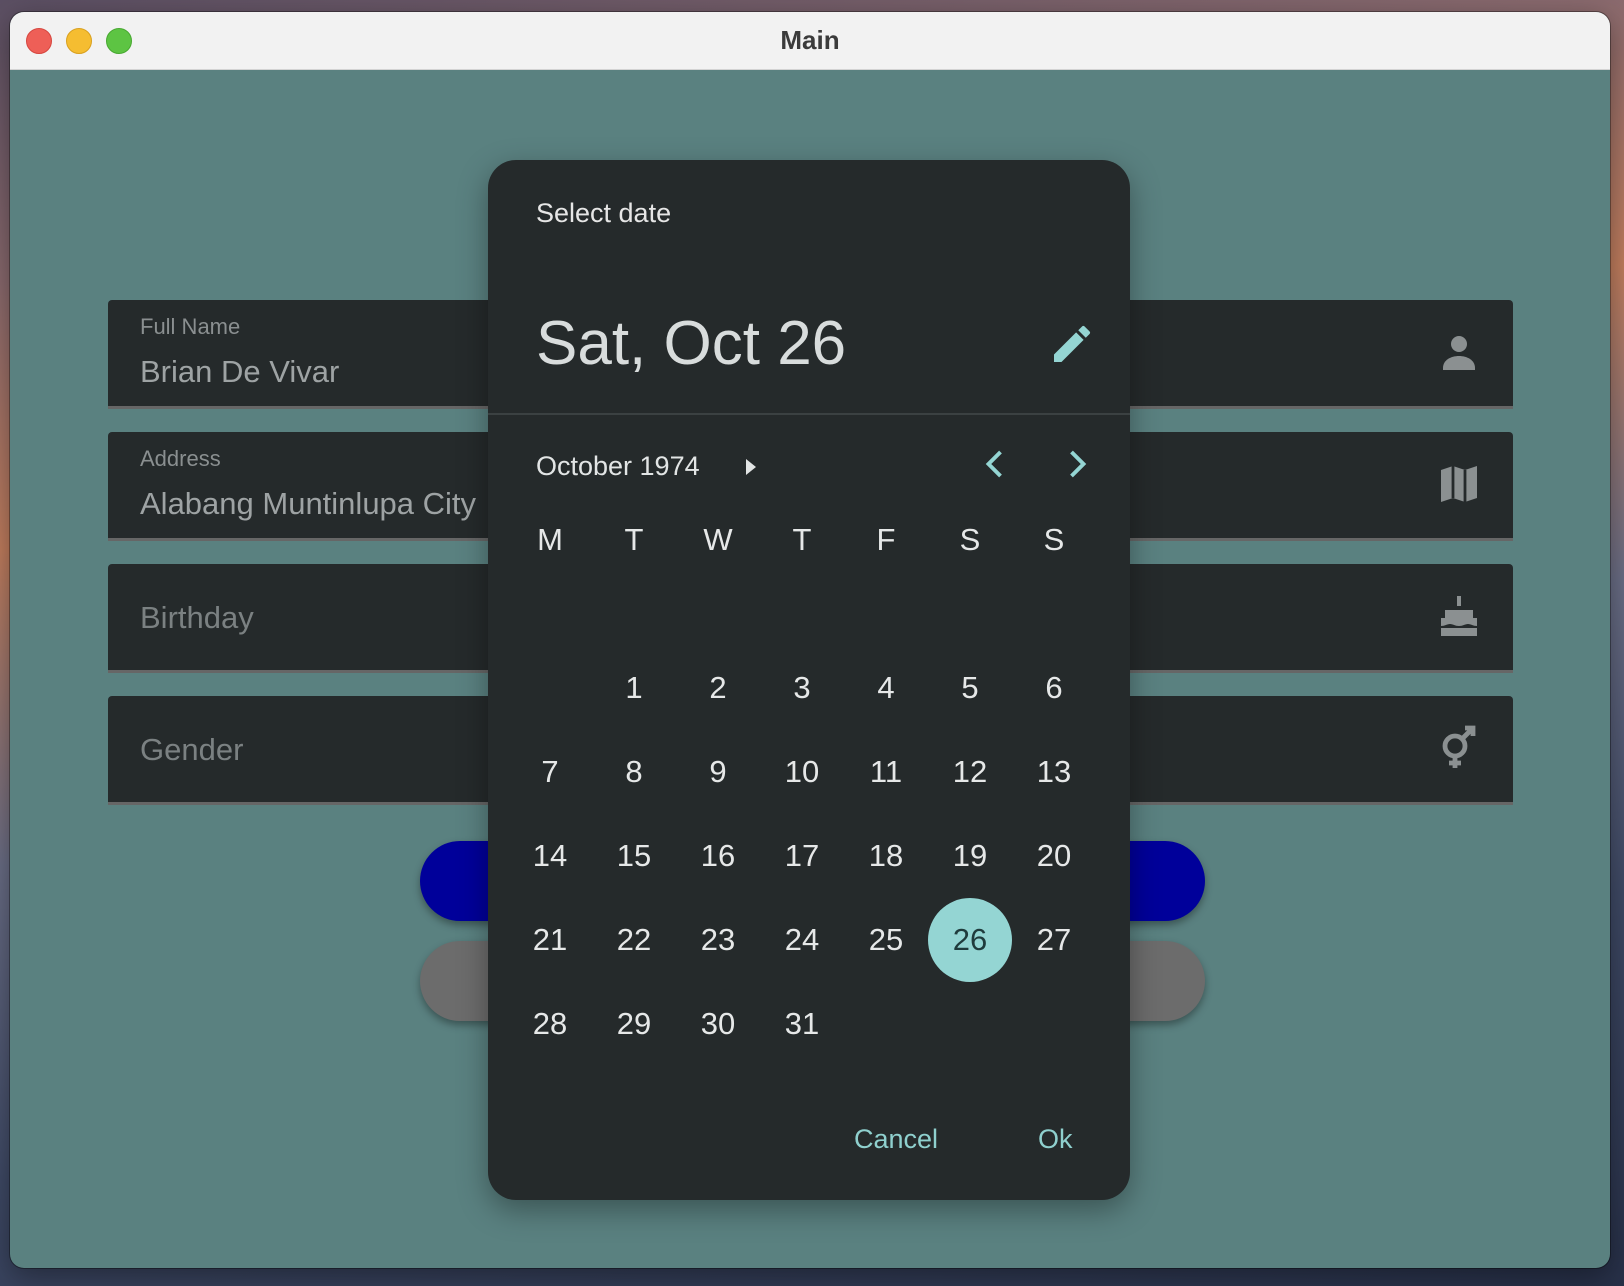 The height and width of the screenshot is (1286, 1624). What do you see at coordinates (1054, 688) in the screenshot?
I see `calendar-day: 6` at bounding box center [1054, 688].